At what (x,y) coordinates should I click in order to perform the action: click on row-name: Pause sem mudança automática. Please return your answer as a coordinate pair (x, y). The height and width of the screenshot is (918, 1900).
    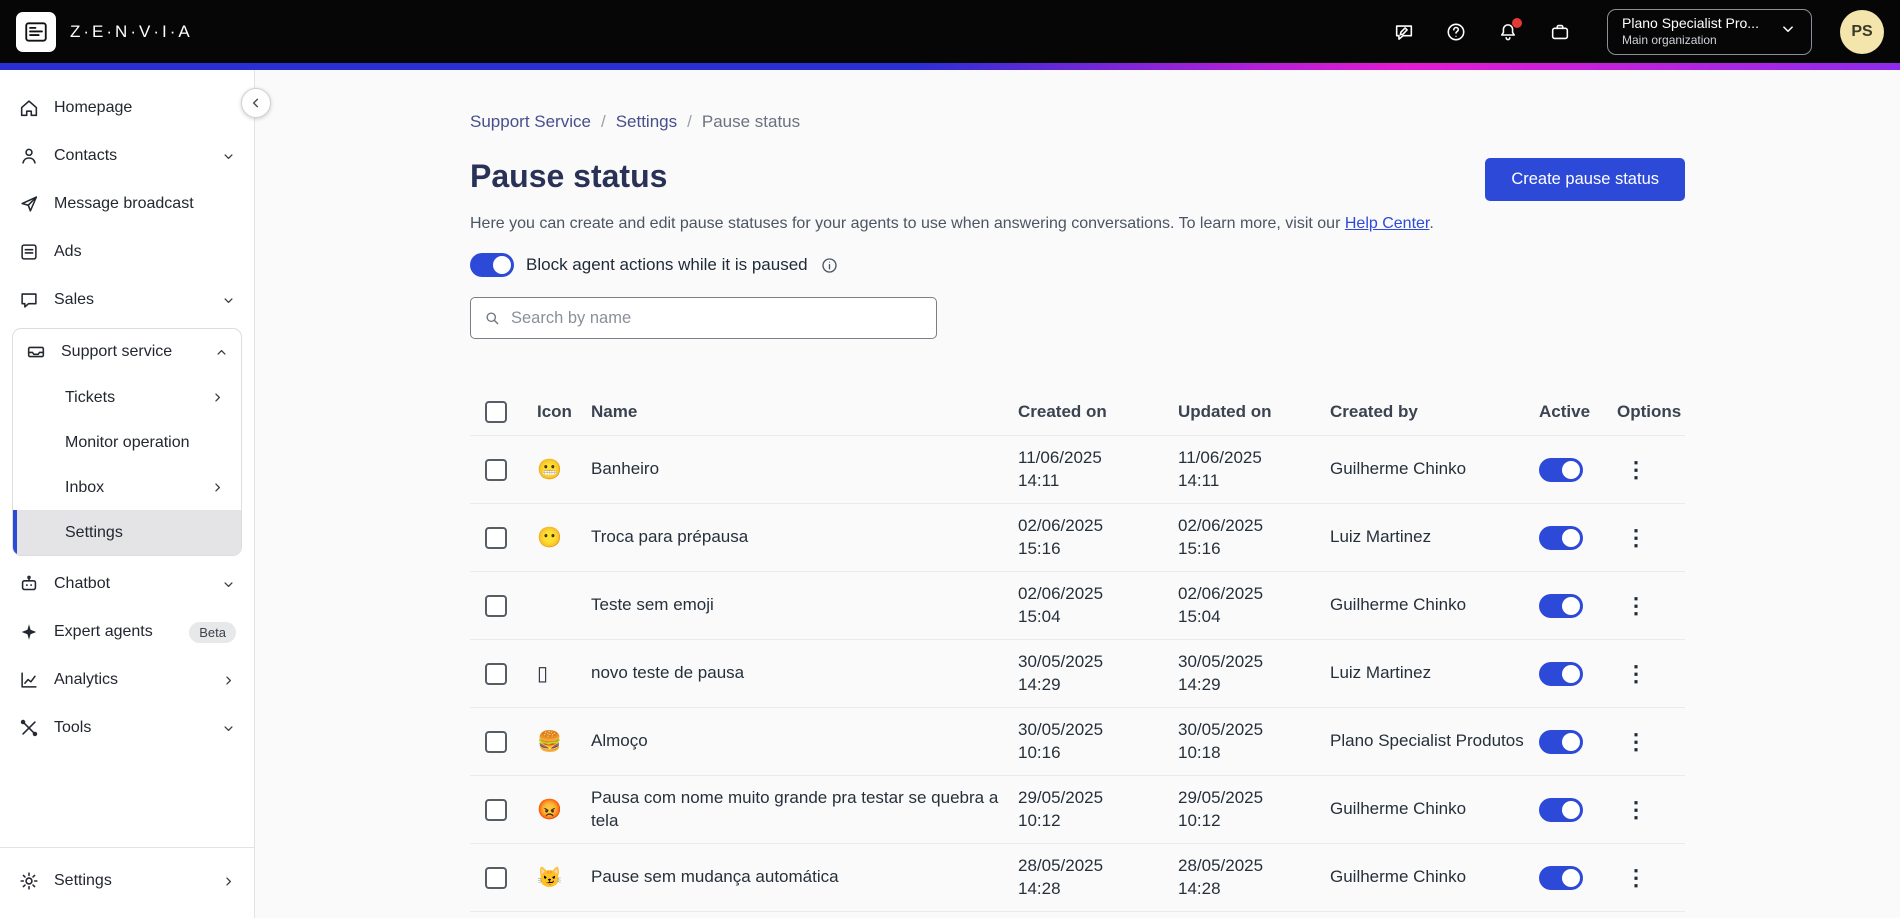
    Looking at the image, I should click on (715, 877).